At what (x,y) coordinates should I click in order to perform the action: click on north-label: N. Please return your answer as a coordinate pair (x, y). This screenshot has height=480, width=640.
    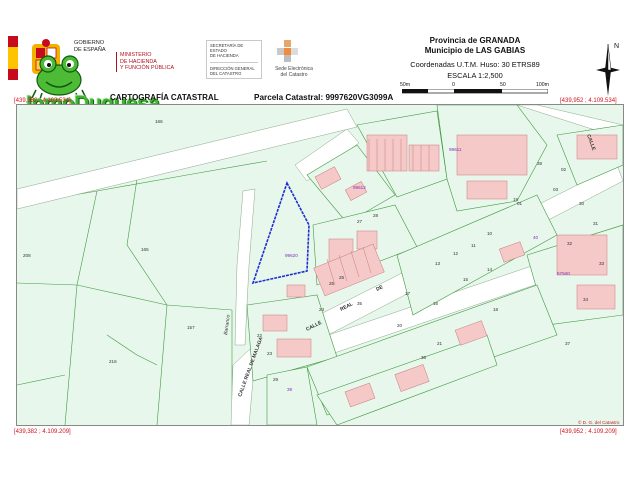
    Looking at the image, I should click on (616, 46).